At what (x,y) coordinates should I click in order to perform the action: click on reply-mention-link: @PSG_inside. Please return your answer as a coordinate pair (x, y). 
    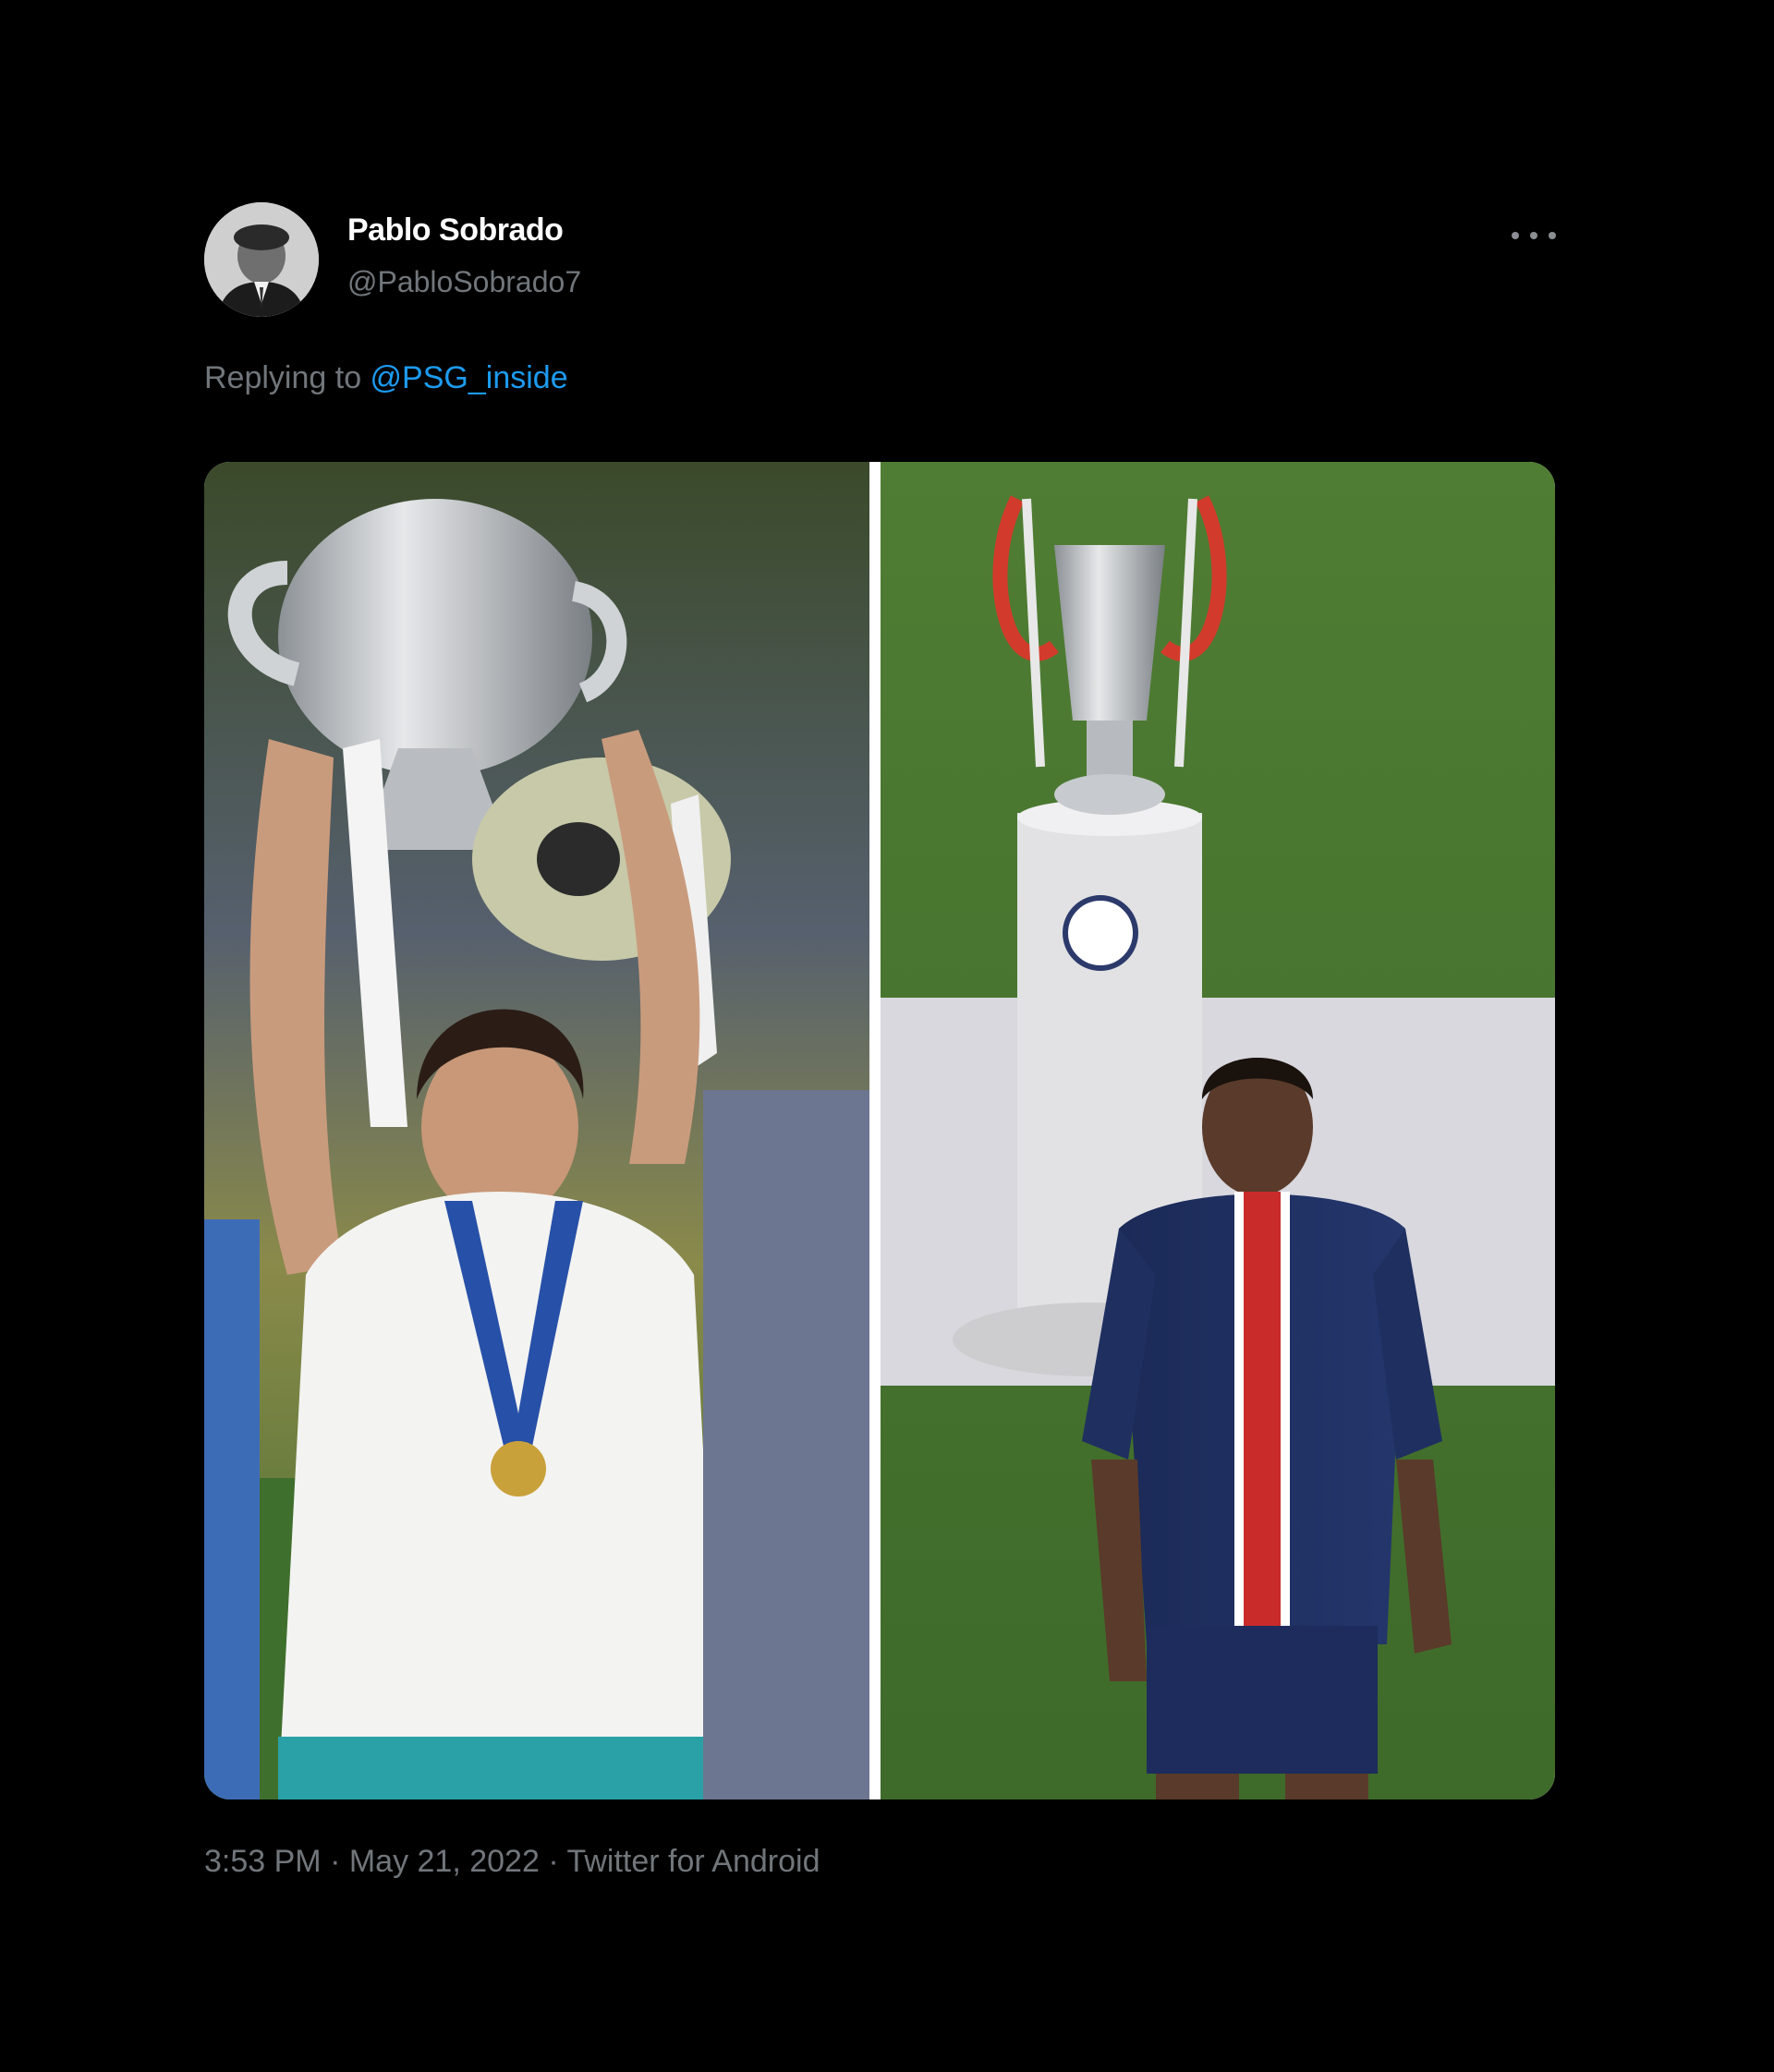
    Looking at the image, I should click on (469, 377).